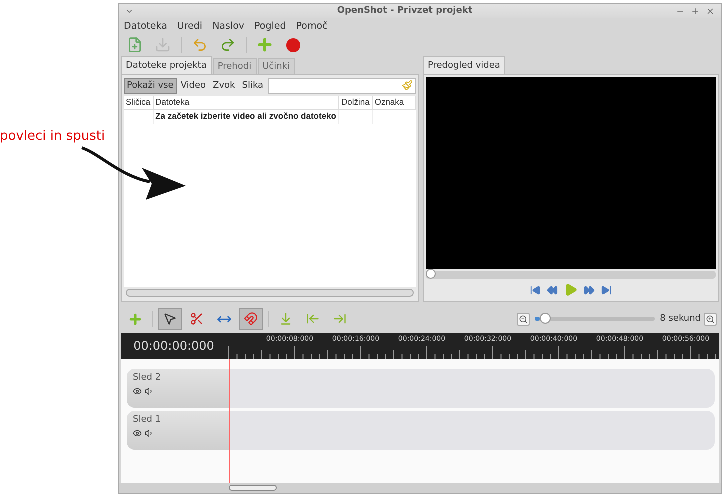 The width and height of the screenshot is (726, 496). Describe the element at coordinates (194, 86) in the screenshot. I see `filter-button: Video` at that location.